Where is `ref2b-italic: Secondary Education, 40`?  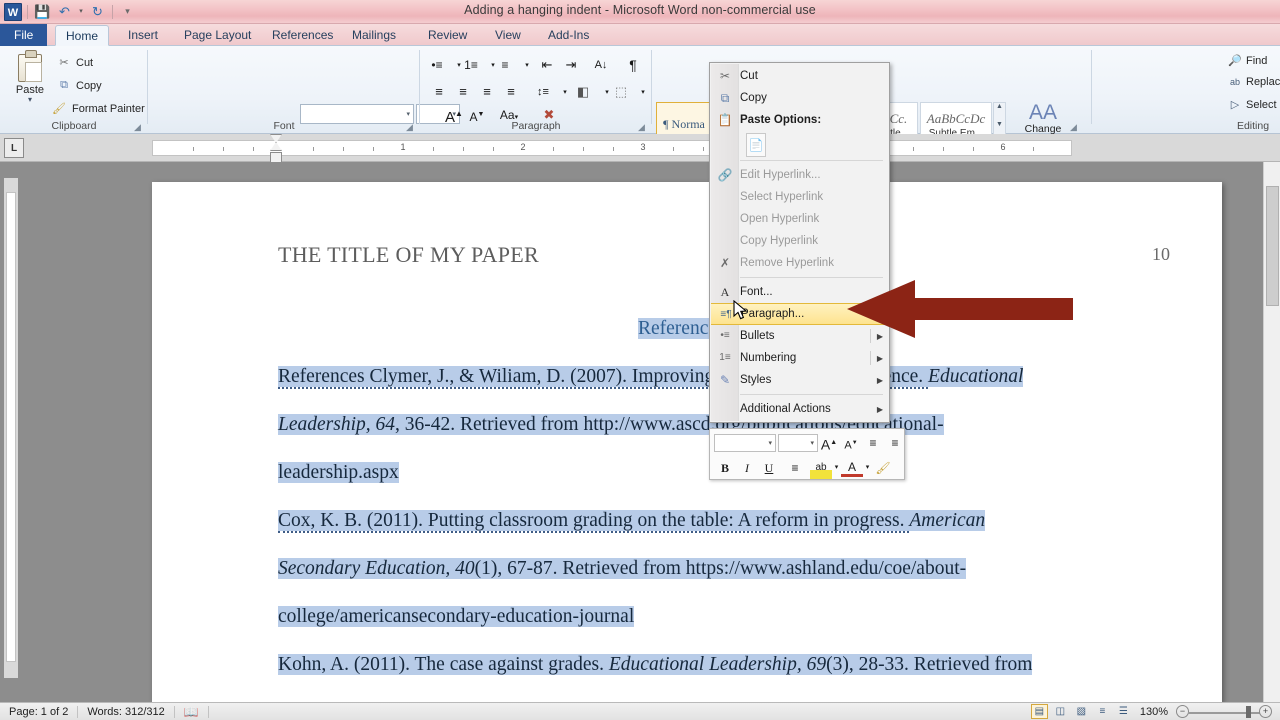 ref2b-italic: Secondary Education, 40 is located at coordinates (376, 568).